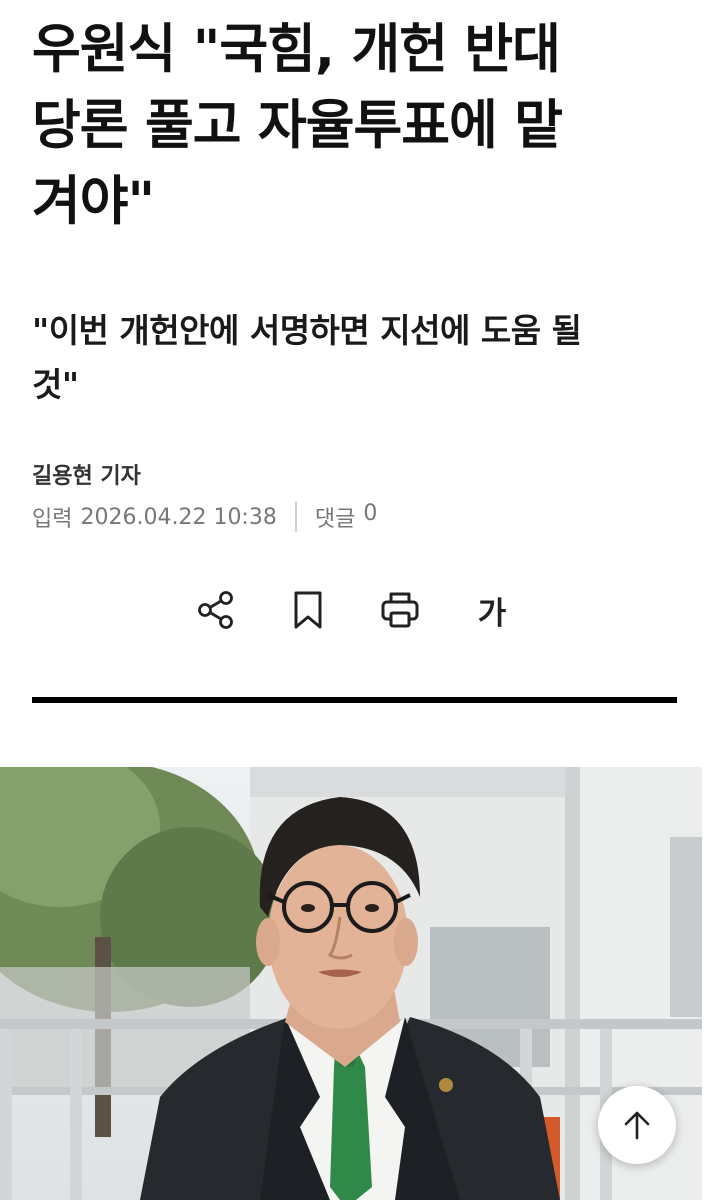 This screenshot has width=708, height=1200. What do you see at coordinates (297, 125) in the screenshot?
I see `headline-line: 당론 풀고 자율투표에 맡` at bounding box center [297, 125].